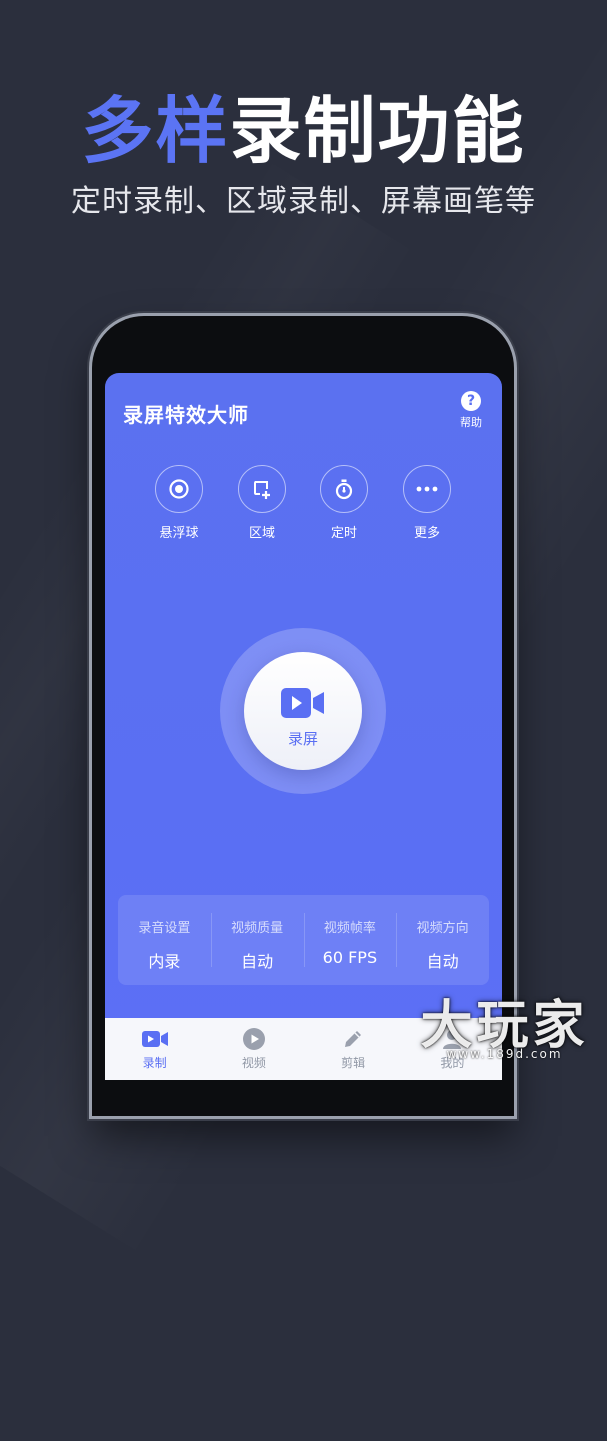 The height and width of the screenshot is (1441, 607). What do you see at coordinates (261, 533) in the screenshot?
I see `tool-label: 区域` at bounding box center [261, 533].